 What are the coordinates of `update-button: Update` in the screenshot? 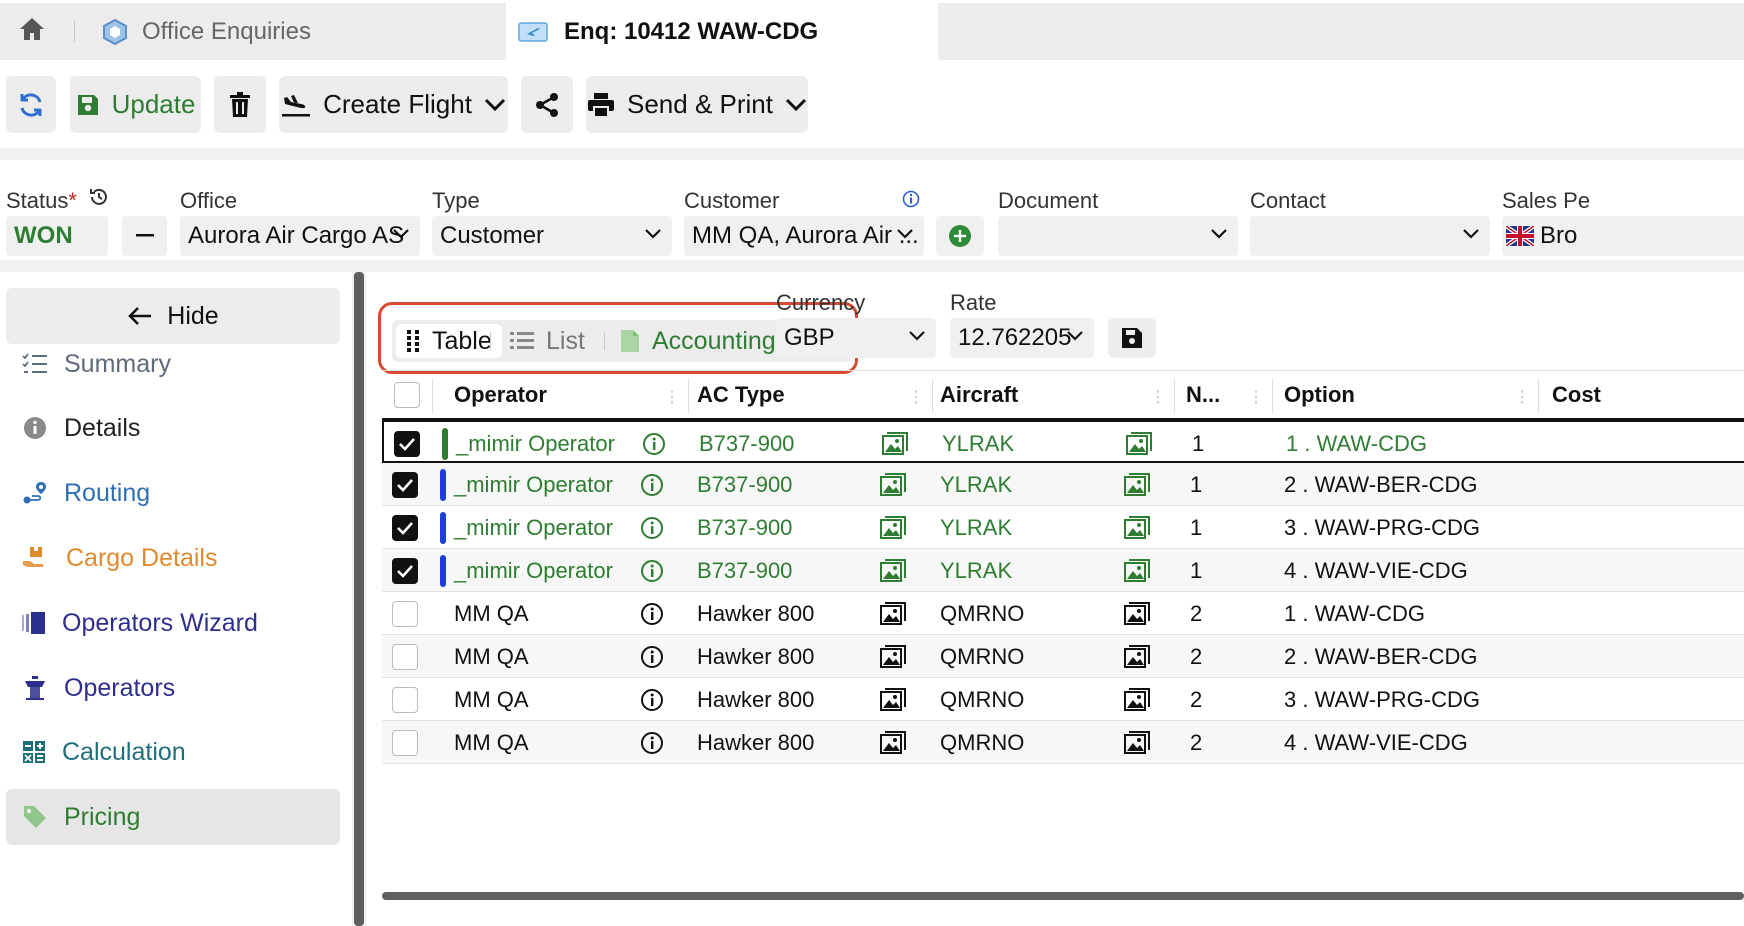 It's located at (135, 104).